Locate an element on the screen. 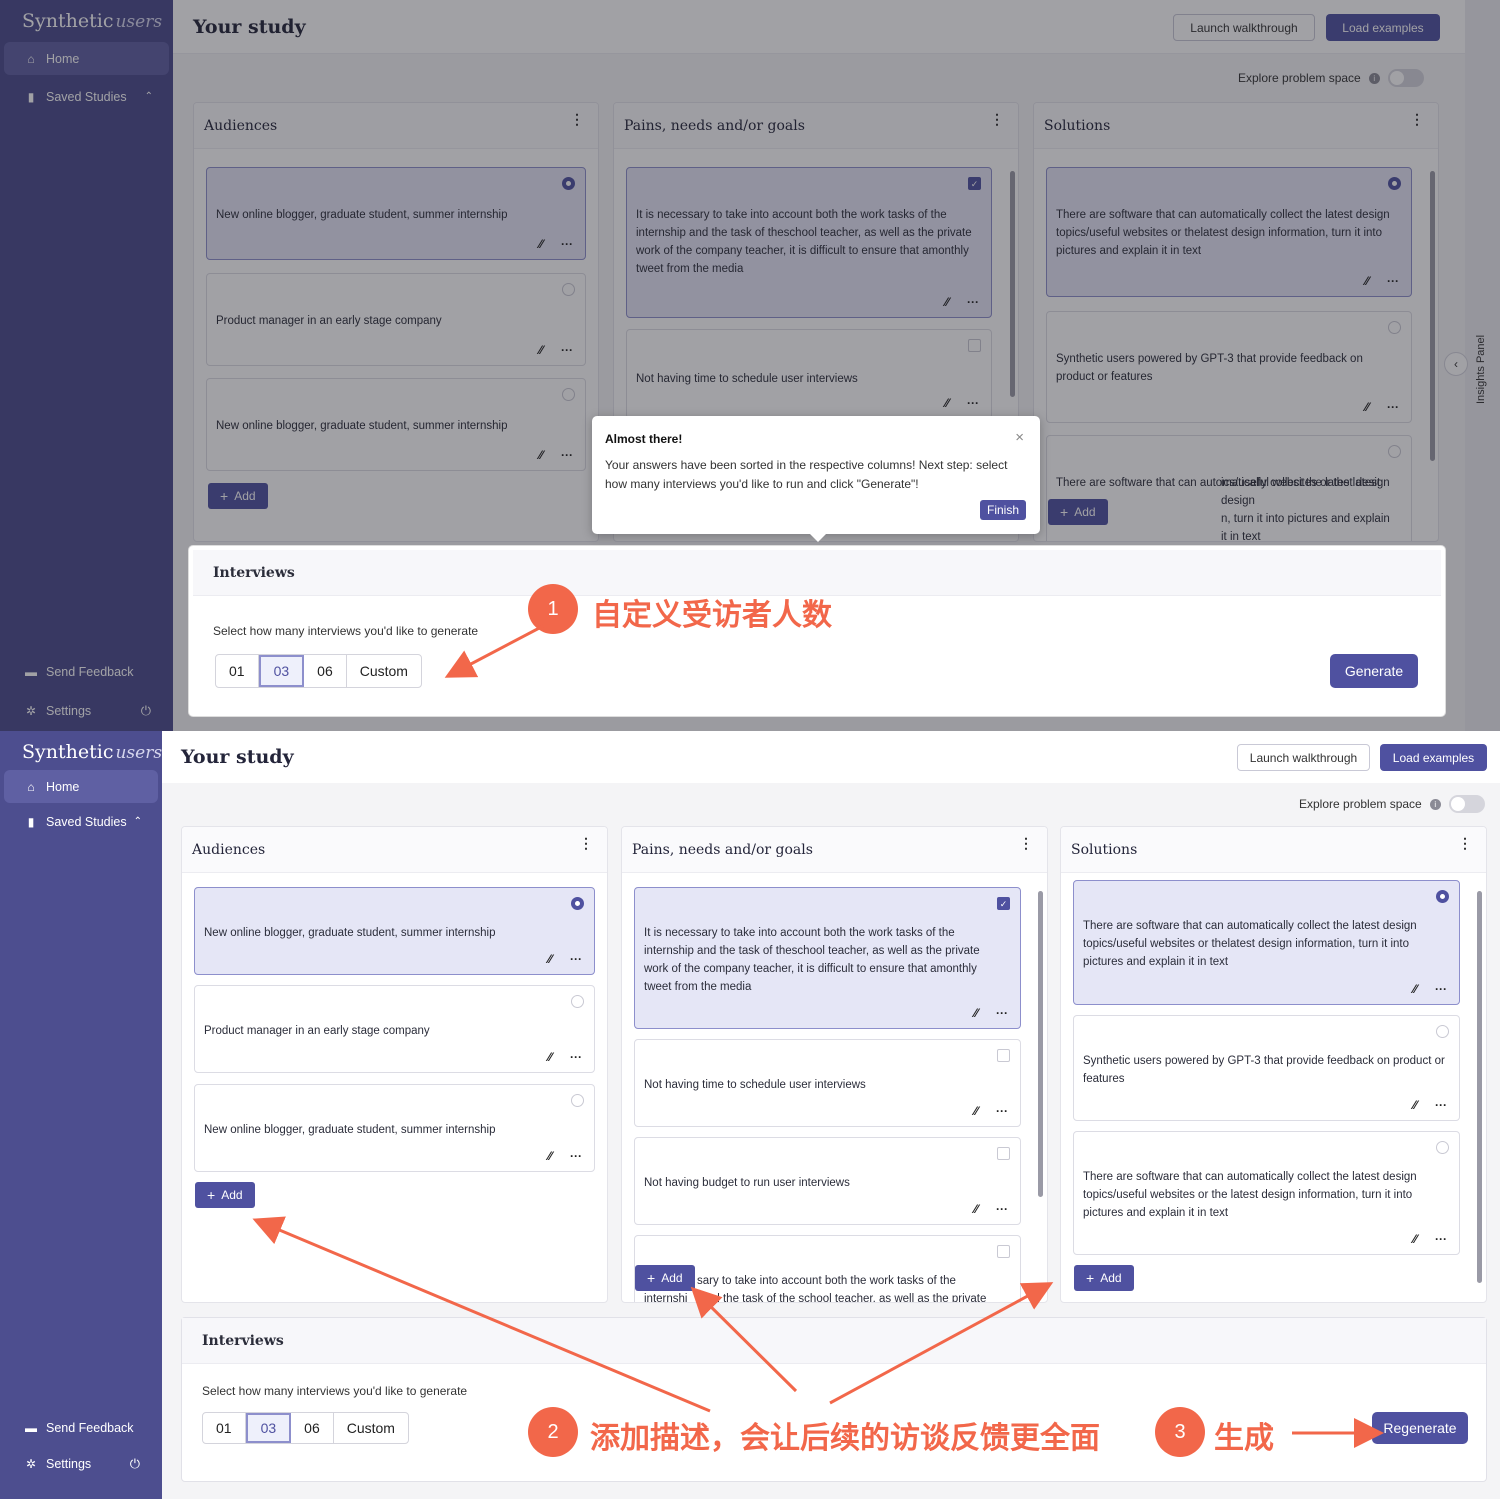  regenerate-button: Regenerate is located at coordinates (1420, 1428).